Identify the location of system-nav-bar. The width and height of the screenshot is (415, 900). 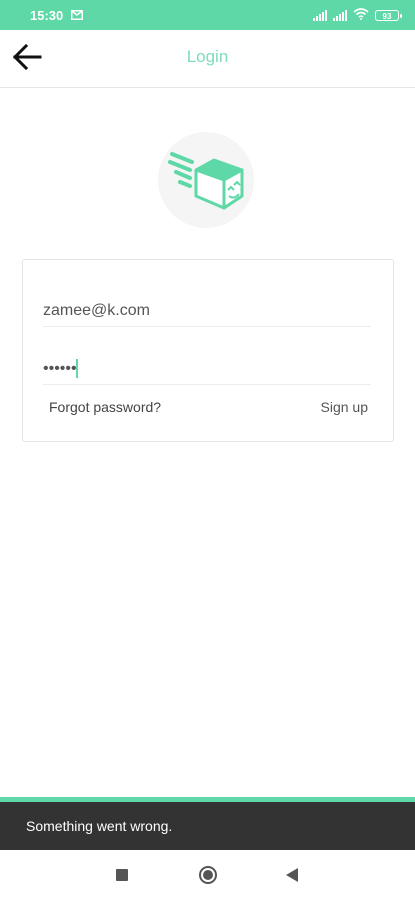
(207, 875).